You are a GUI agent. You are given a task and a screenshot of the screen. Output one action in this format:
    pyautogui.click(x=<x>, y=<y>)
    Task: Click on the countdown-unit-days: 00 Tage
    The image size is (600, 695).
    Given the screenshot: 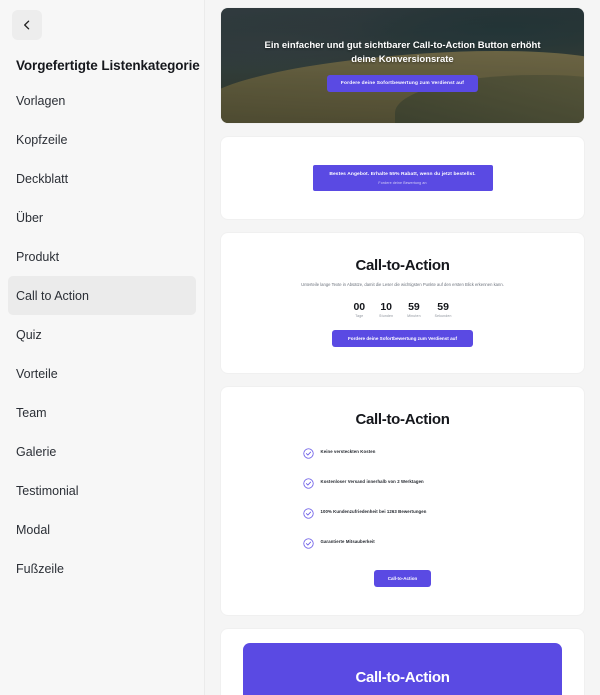 What is the action you would take?
    pyautogui.click(x=359, y=309)
    